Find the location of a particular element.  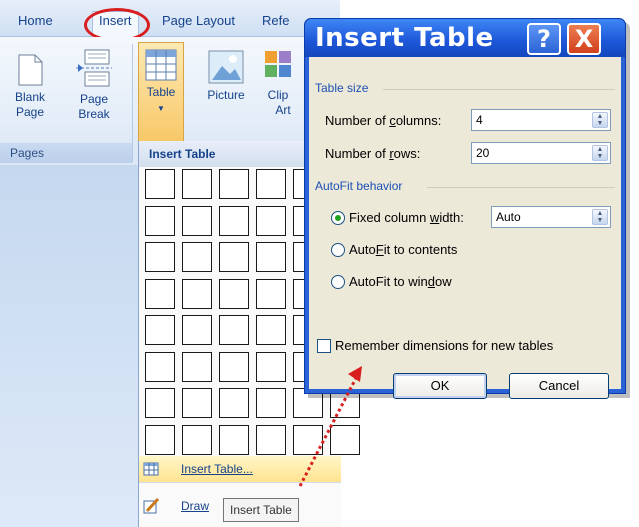

arrow-head-icon is located at coordinates (355, 374).